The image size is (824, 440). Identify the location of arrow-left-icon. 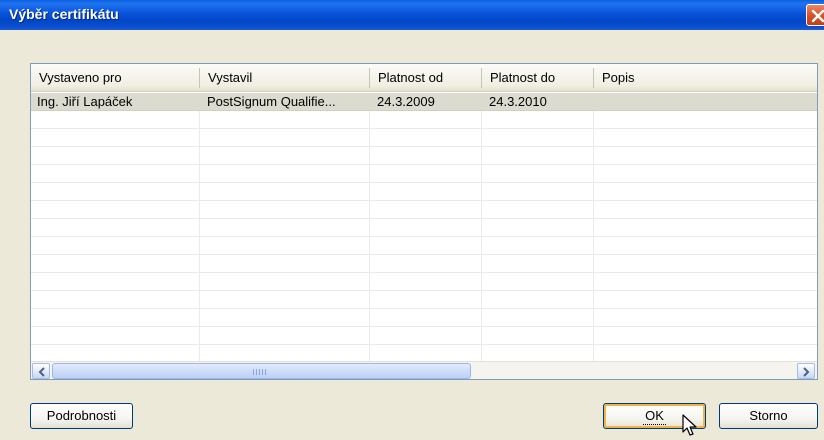
(41, 372).